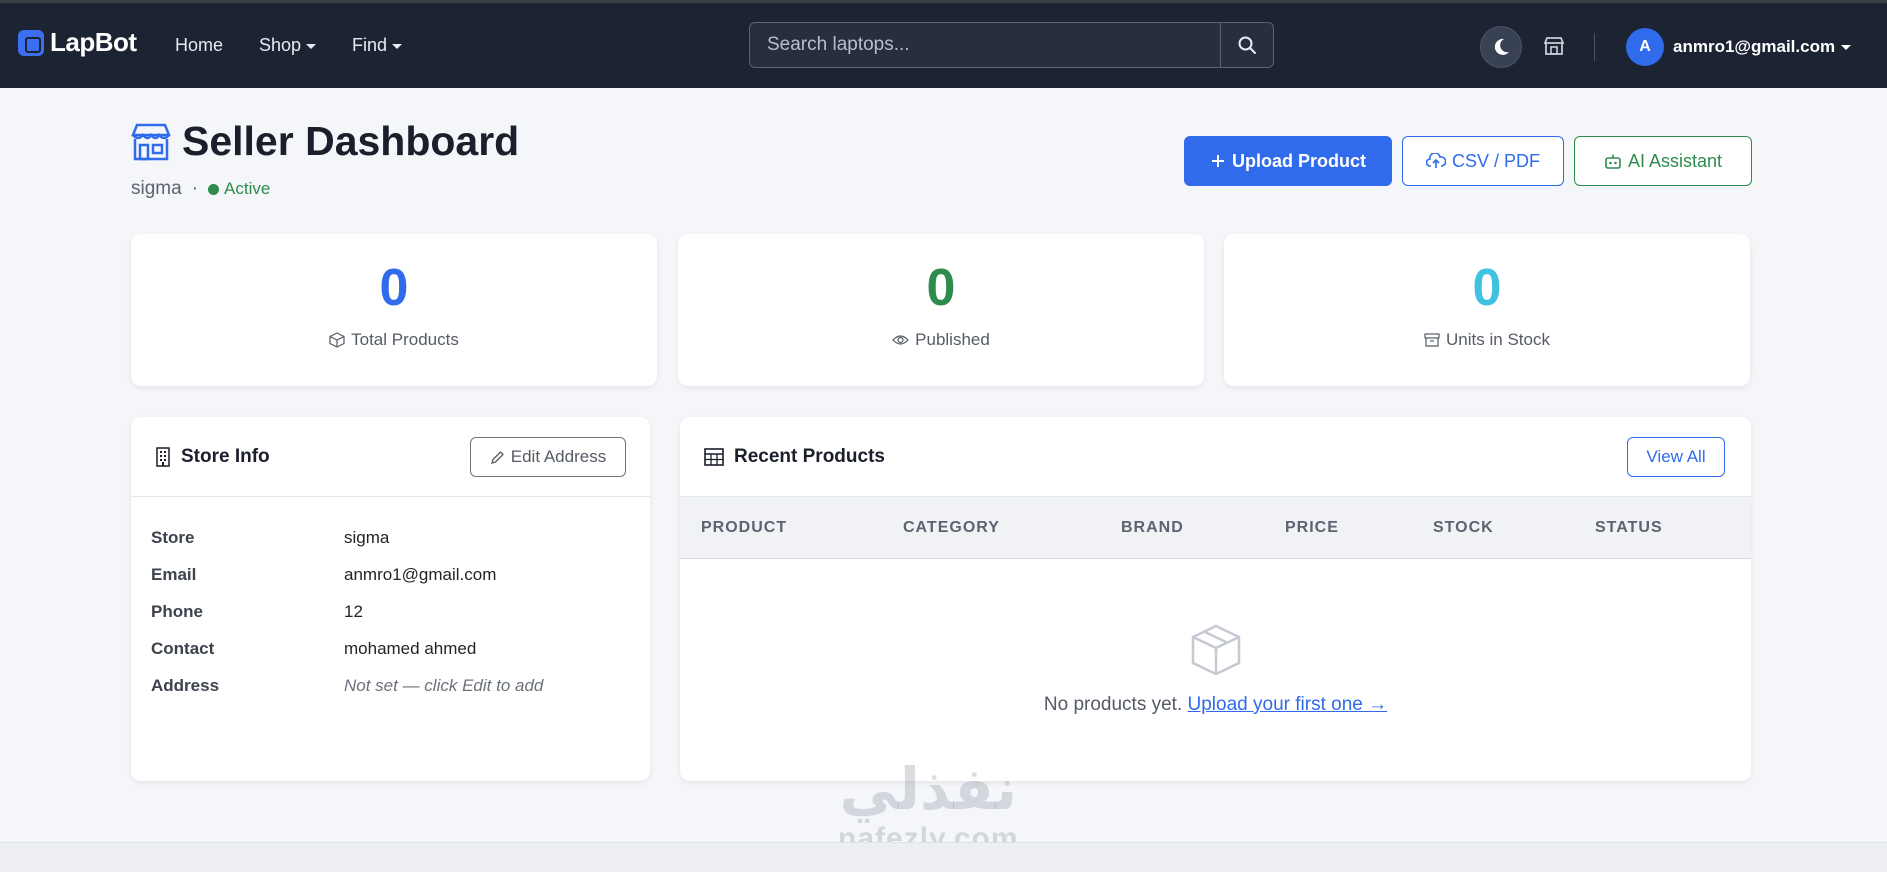 This screenshot has width=1887, height=872. I want to click on upload-first-link: Upload your first one →, so click(1288, 704).